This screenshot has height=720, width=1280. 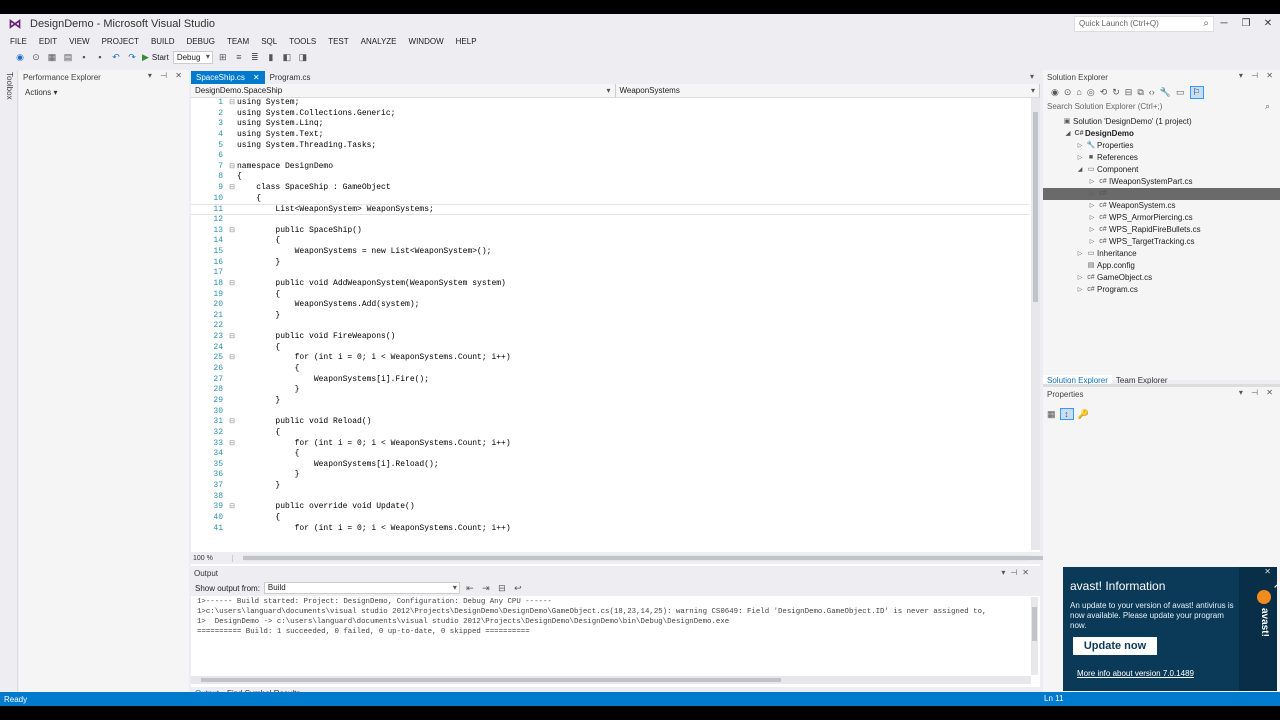 What do you see at coordinates (1091, 92) in the screenshot?
I see `pending-changes-icon: ◎` at bounding box center [1091, 92].